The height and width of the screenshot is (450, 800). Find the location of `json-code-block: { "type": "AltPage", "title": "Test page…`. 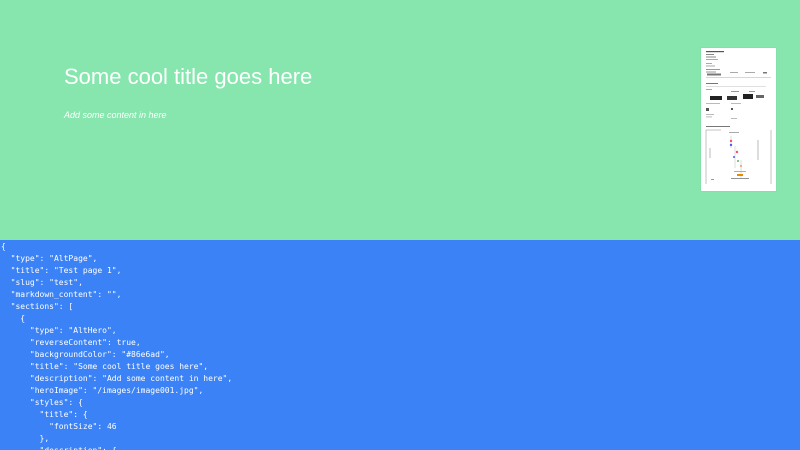

json-code-block: { "type": "AltPage", "title": "Test page… is located at coordinates (116, 345).